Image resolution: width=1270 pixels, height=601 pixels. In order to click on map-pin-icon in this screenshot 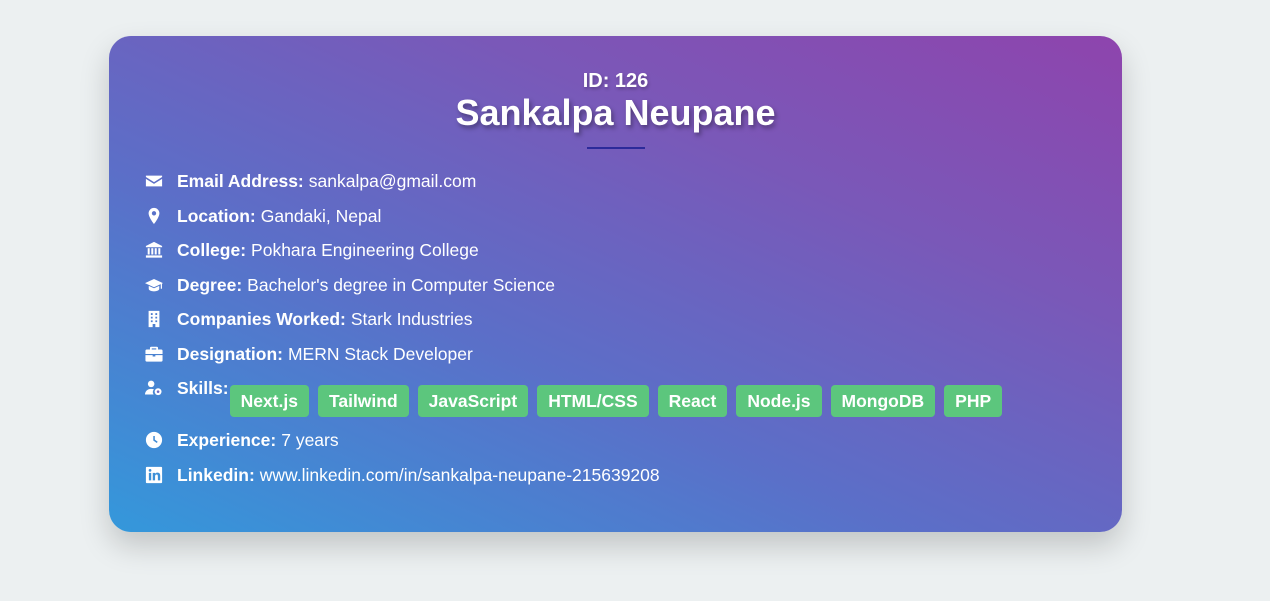, I will do `click(154, 216)`.